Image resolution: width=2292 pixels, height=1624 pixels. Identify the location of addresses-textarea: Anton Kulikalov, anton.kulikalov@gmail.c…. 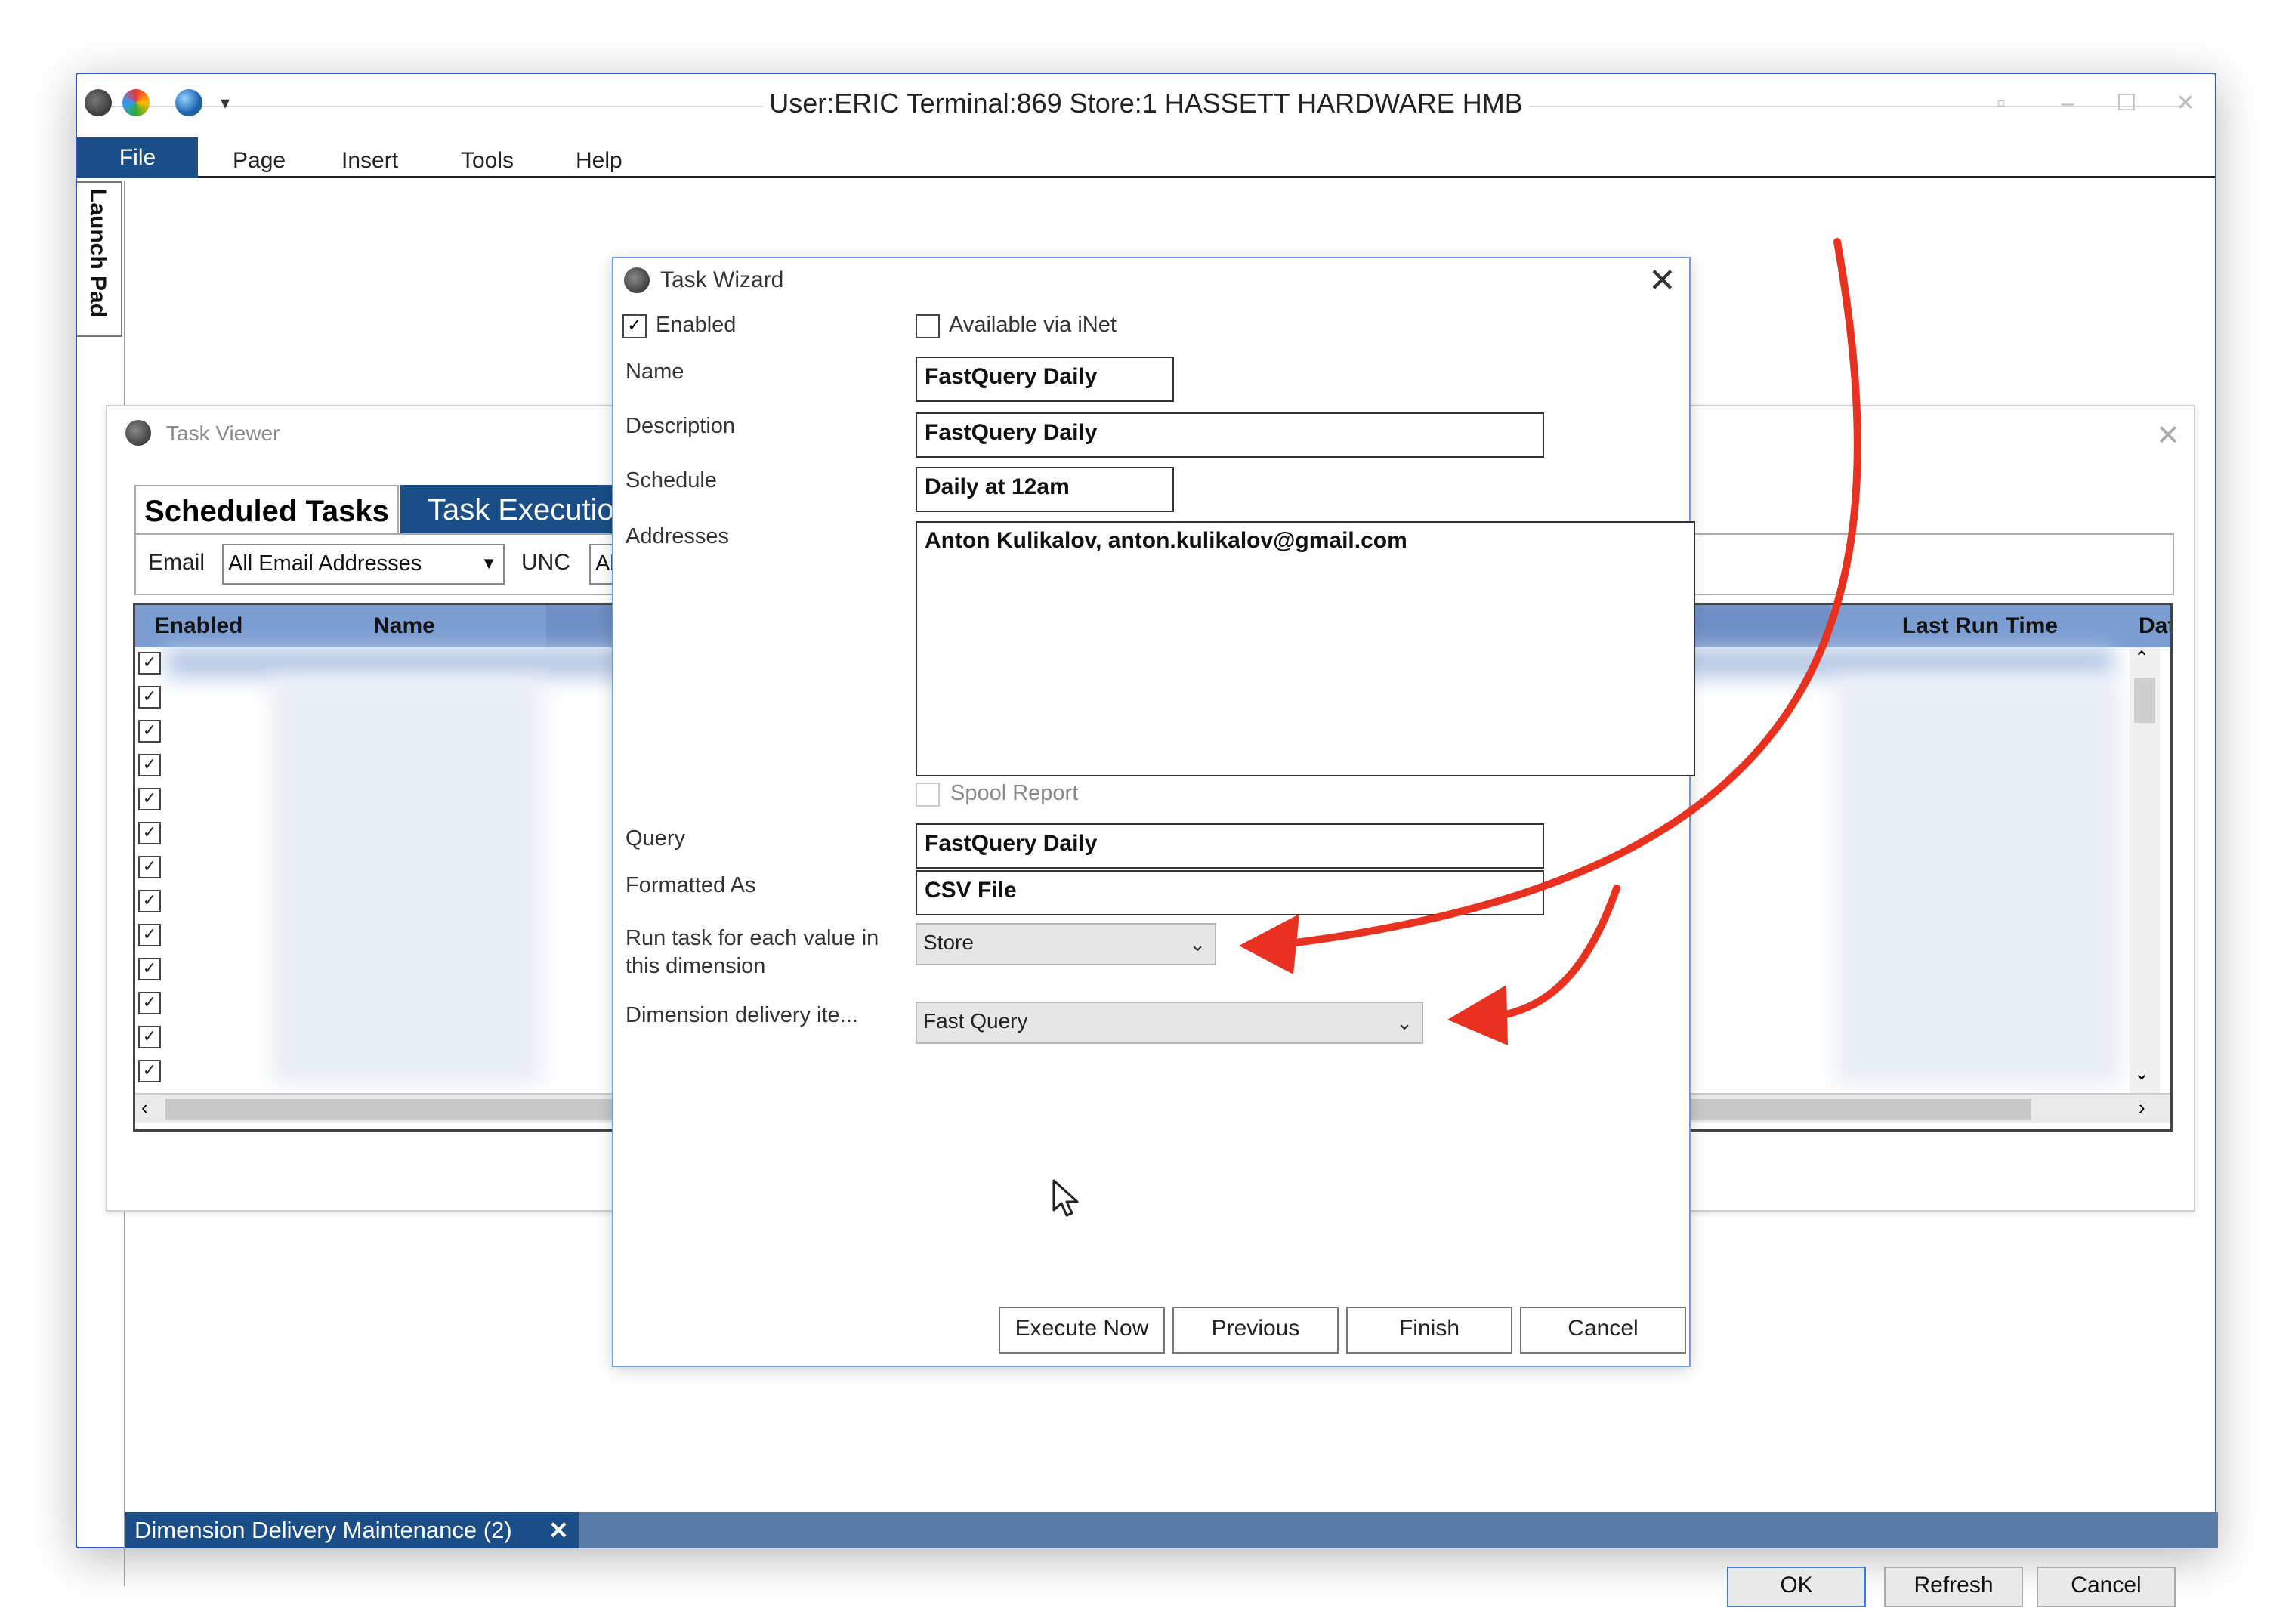
(1305, 648).